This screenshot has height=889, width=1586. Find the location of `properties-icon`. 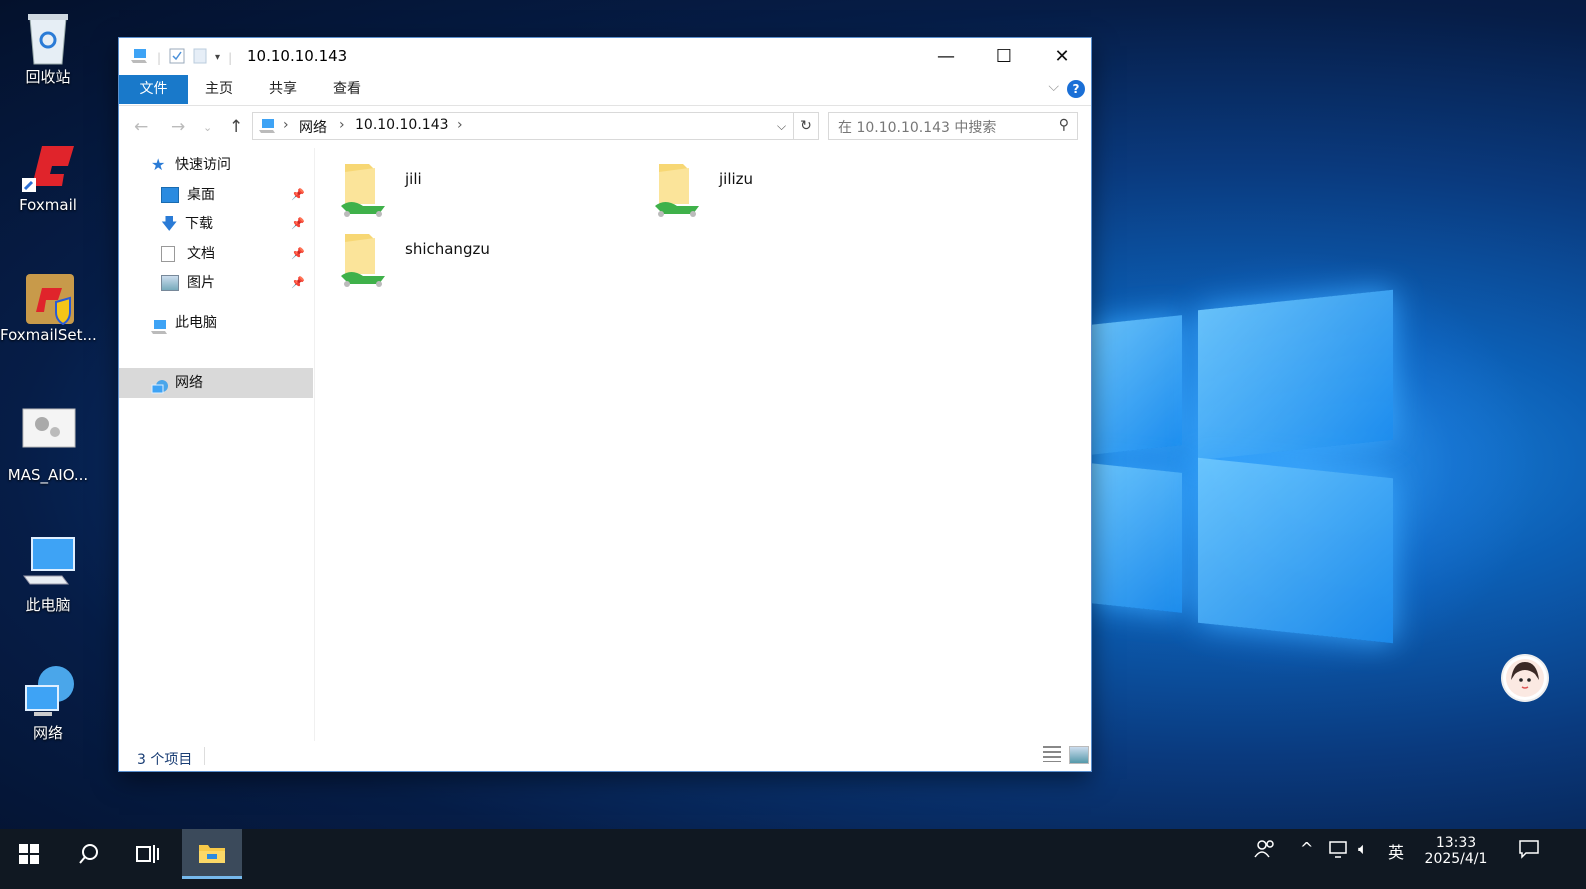

properties-icon is located at coordinates (177, 57).